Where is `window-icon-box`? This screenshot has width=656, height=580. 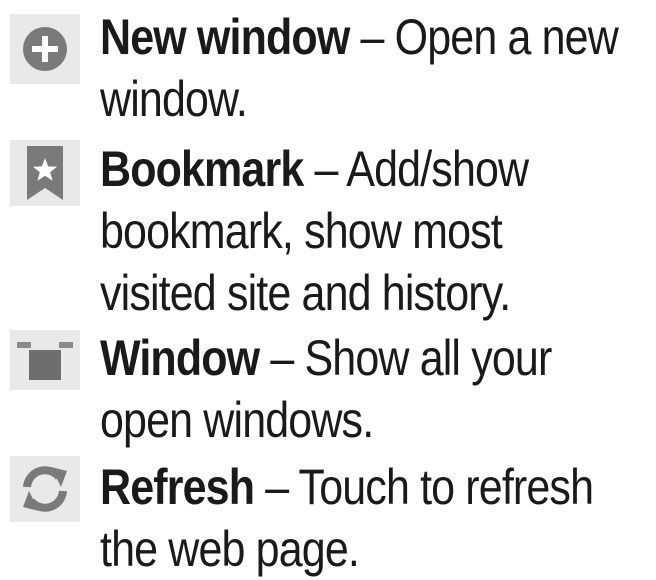
window-icon-box is located at coordinates (45, 360).